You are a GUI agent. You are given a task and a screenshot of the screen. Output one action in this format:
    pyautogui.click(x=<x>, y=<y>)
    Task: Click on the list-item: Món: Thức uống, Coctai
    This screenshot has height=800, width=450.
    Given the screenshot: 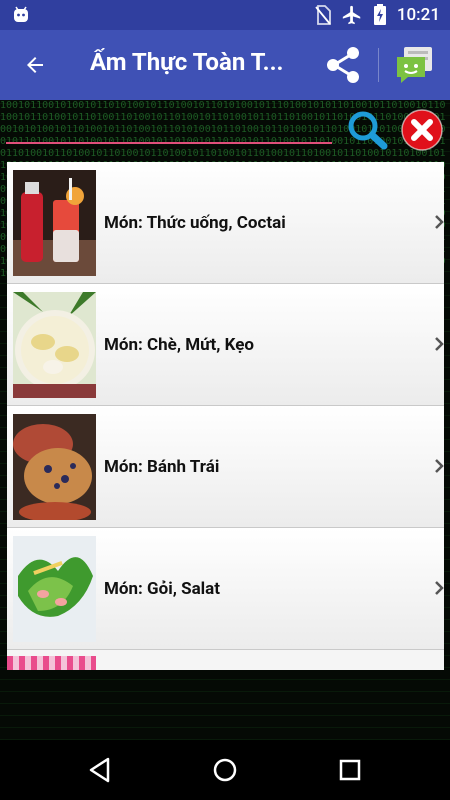 What is the action you would take?
    pyautogui.click(x=225, y=223)
    